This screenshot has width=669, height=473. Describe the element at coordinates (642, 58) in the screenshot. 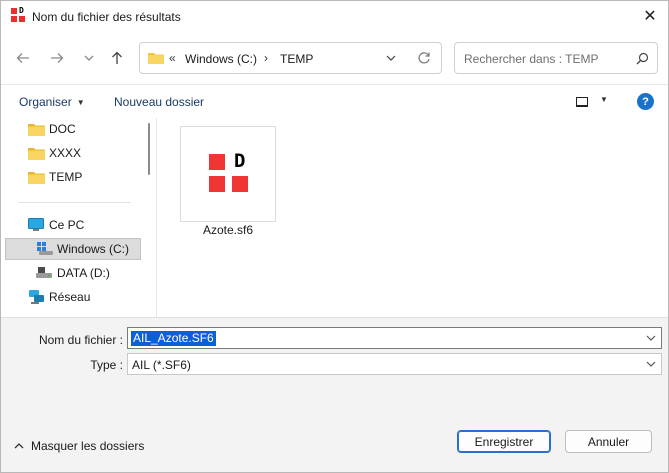

I see `search-icon` at that location.